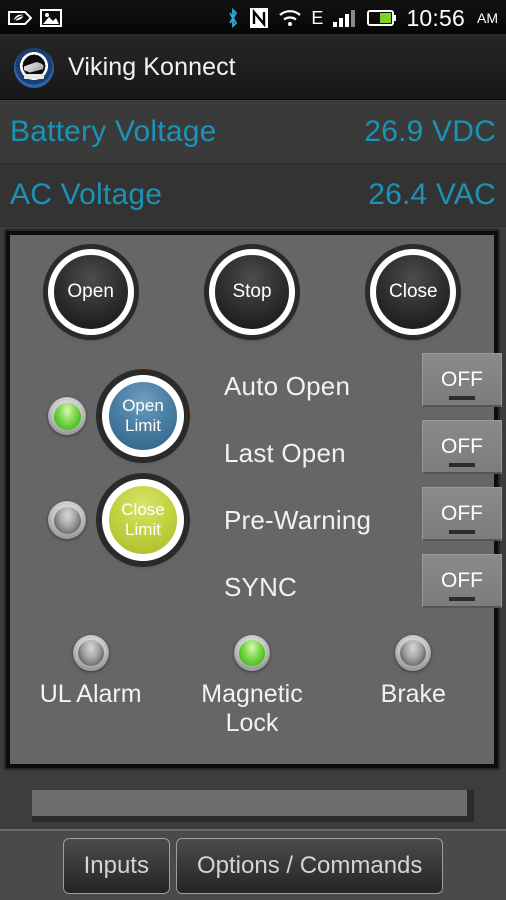 Image resolution: width=506 pixels, height=900 pixels. I want to click on close-limit-led, so click(67, 520).